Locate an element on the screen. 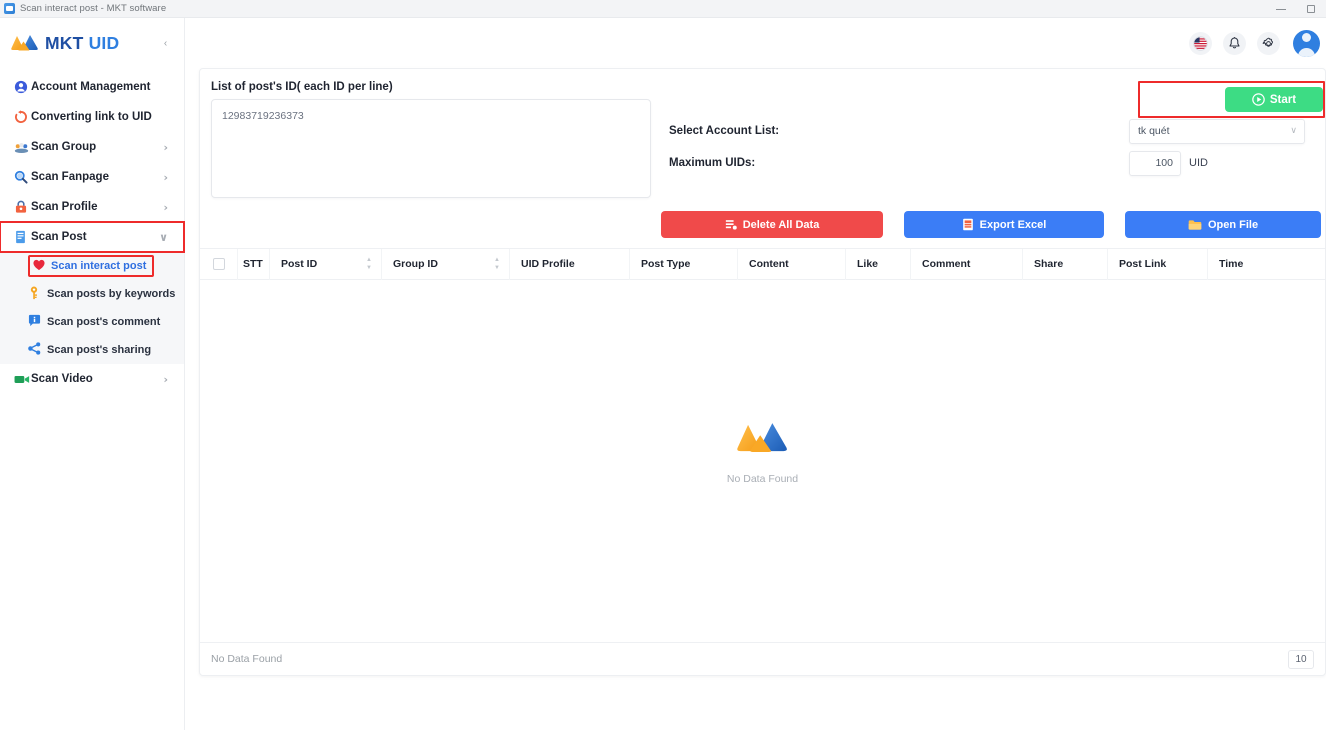 The height and width of the screenshot is (730, 1326). share-icon is located at coordinates (37, 350).